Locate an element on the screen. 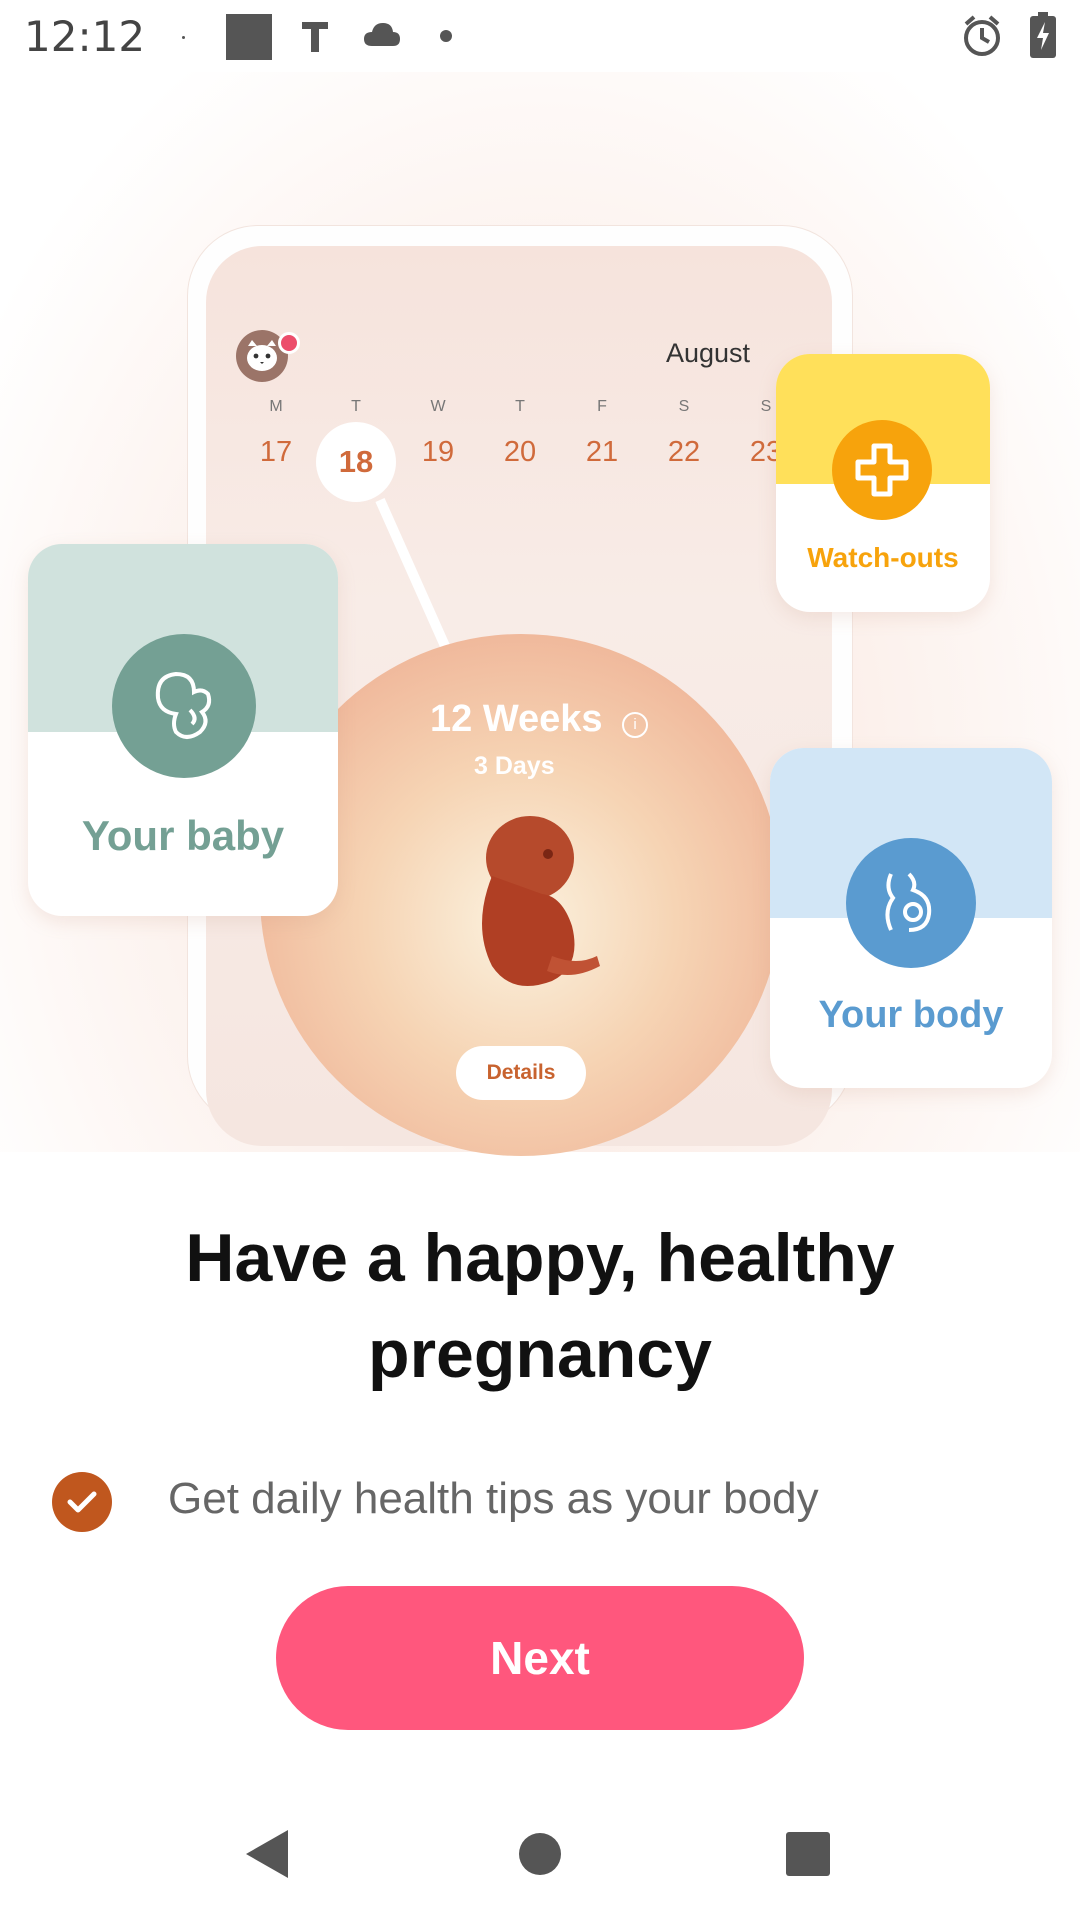  text-t-icon is located at coordinates (315, 37).